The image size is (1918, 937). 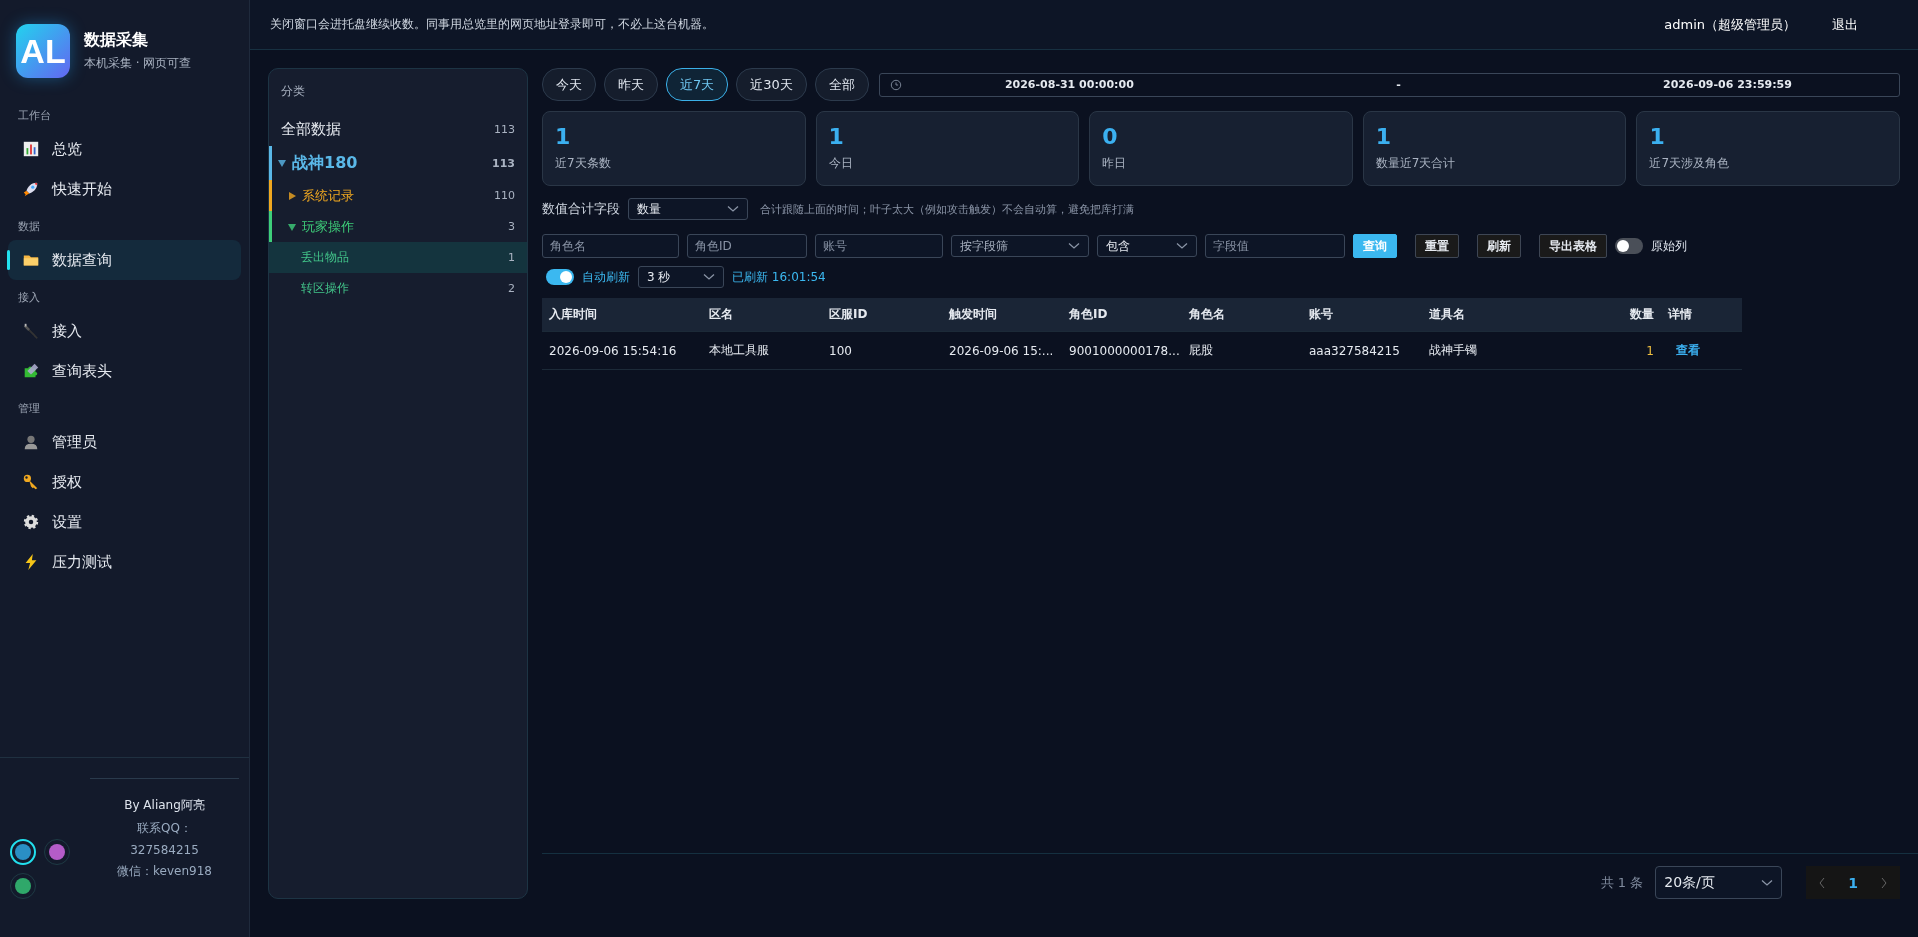 What do you see at coordinates (1115, 163) in the screenshot?
I see `stat-label: 昨日` at bounding box center [1115, 163].